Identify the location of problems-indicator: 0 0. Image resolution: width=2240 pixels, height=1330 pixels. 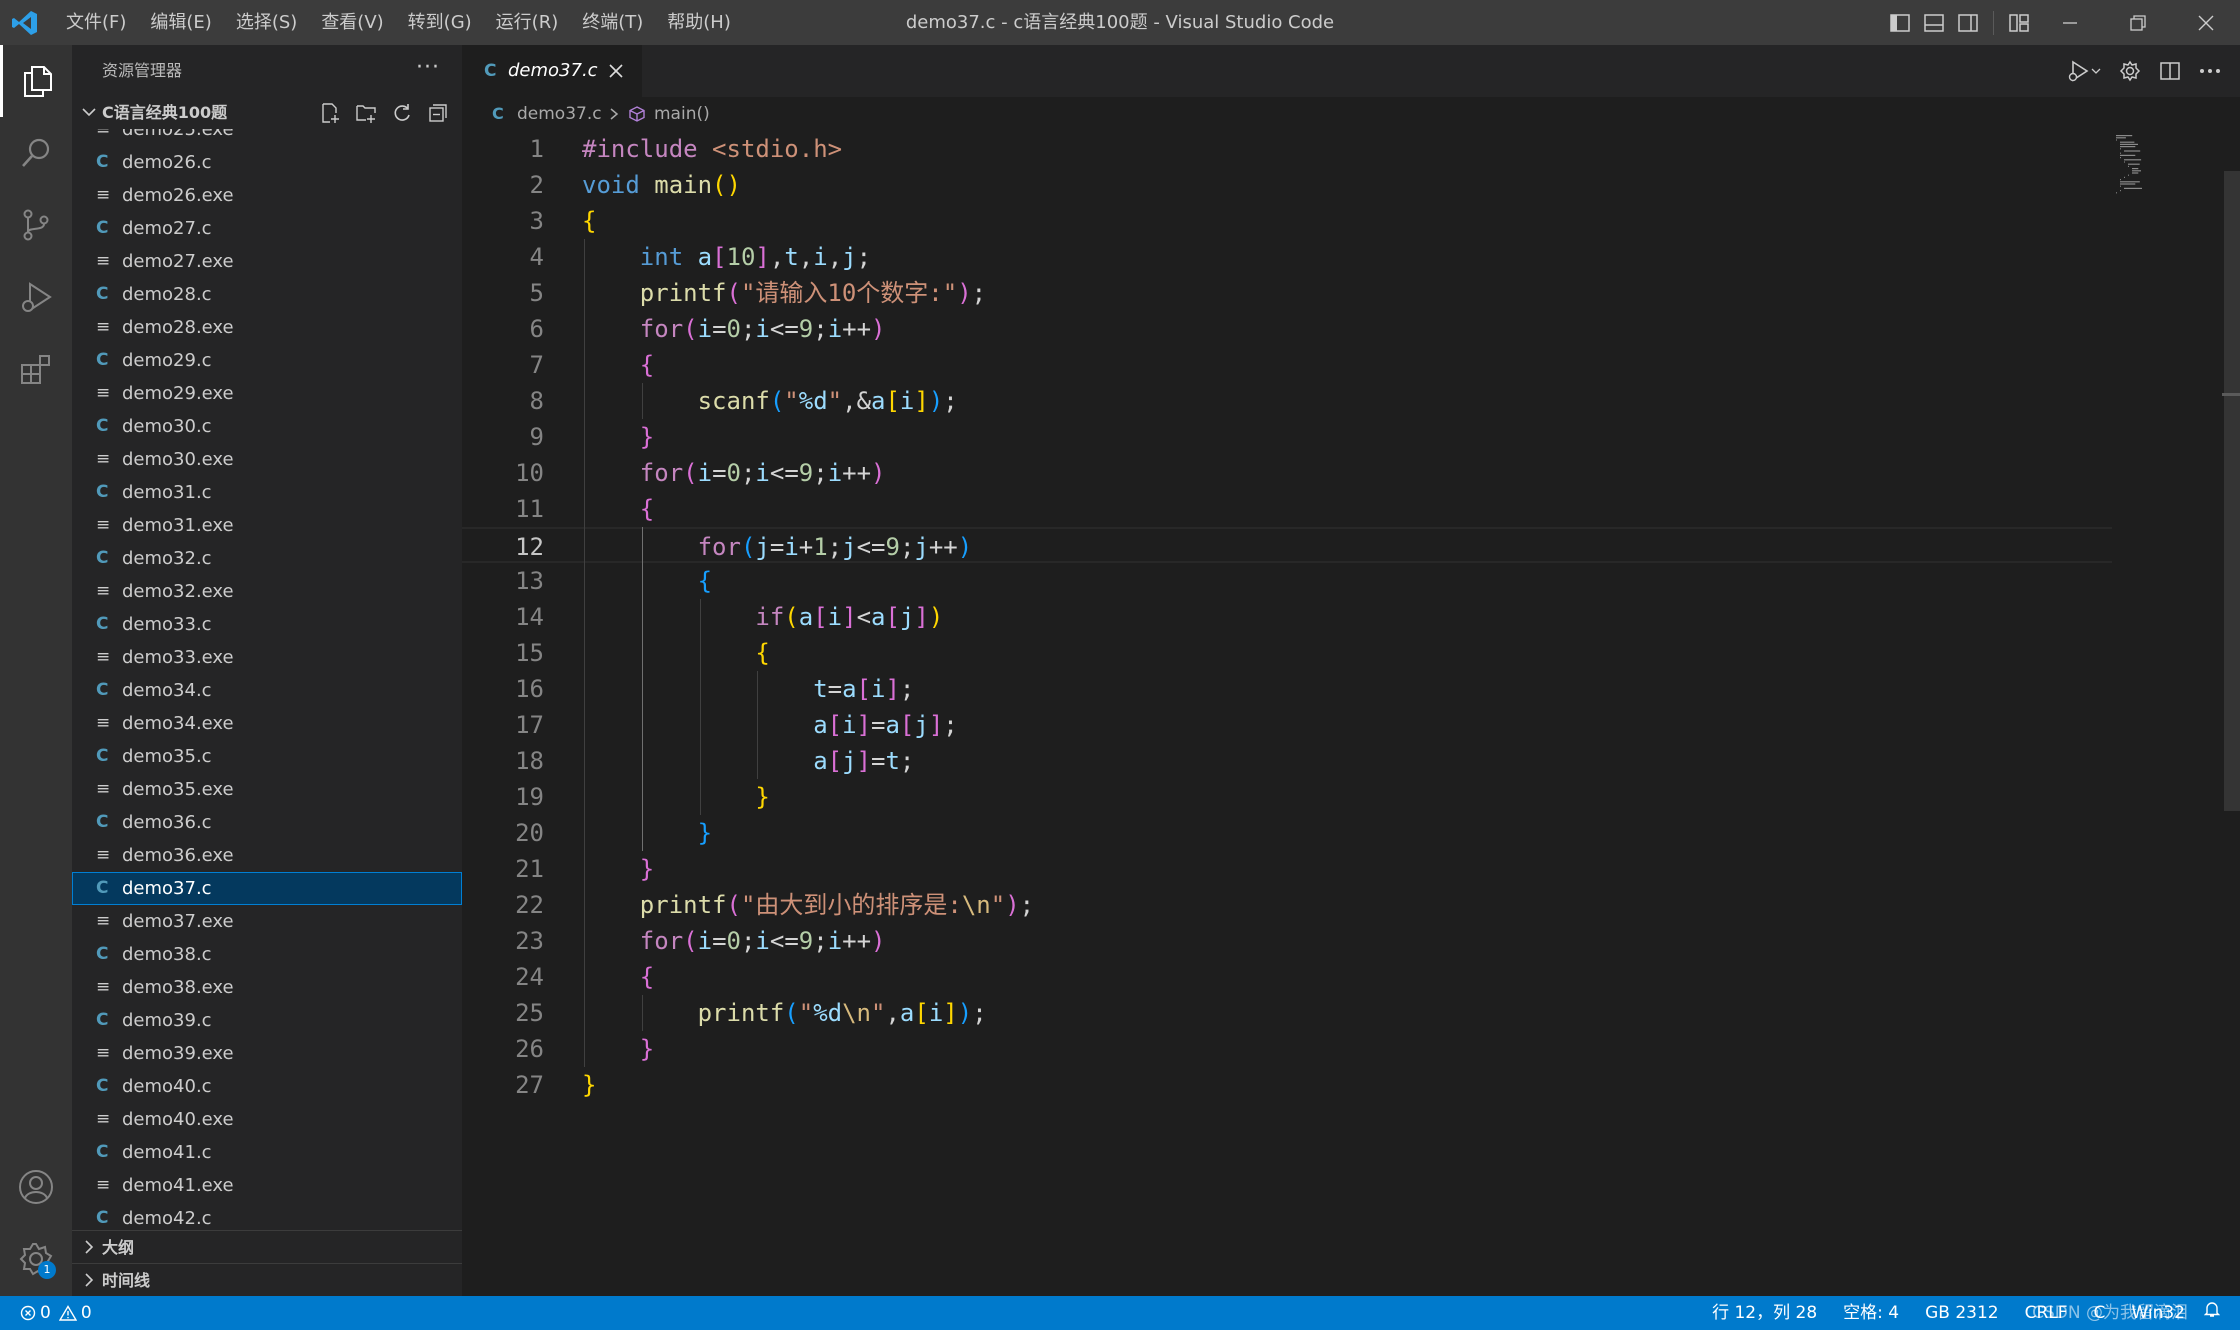
(56, 1313).